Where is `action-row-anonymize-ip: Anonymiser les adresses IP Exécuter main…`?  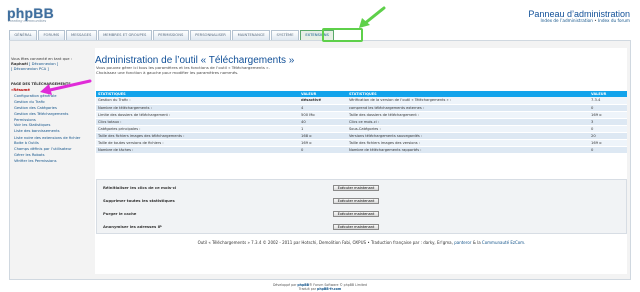
action-row-anonymize-ip: Anonymiser les adresses IP Exécuter main… is located at coordinates (241, 226).